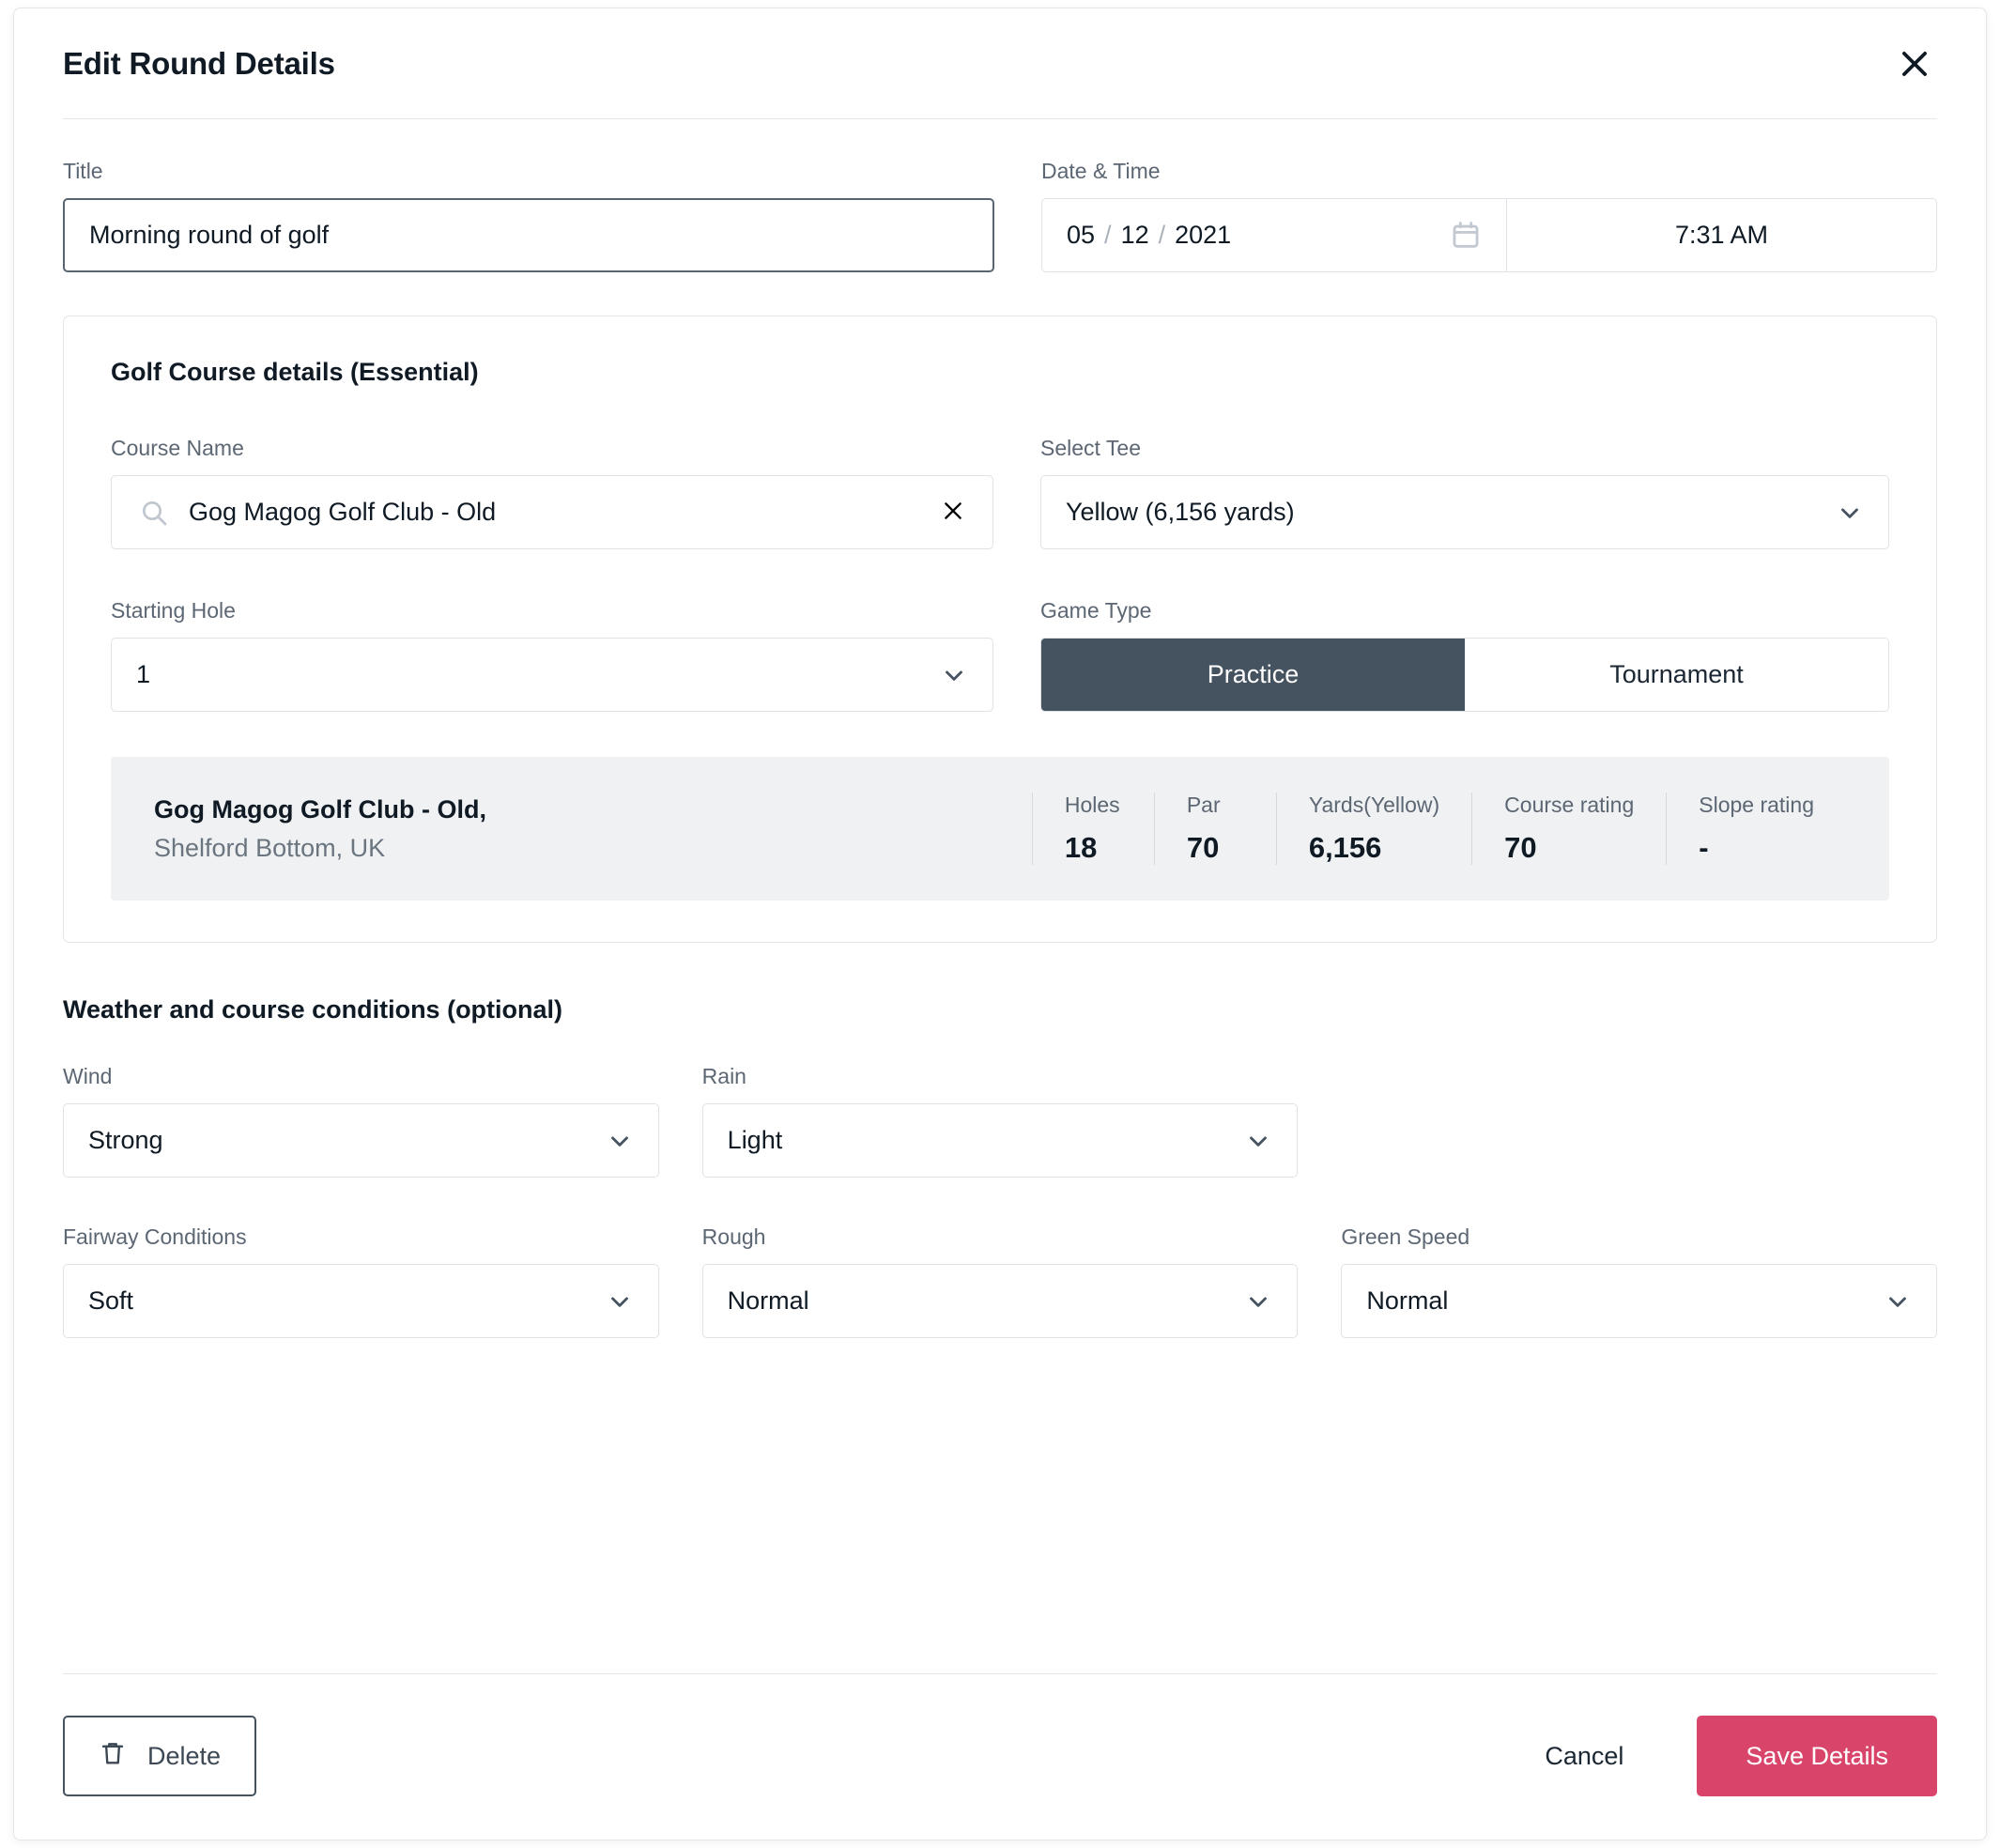 This screenshot has width=2000, height=1848. I want to click on green-speed-group: Green Speed Normal, so click(1639, 1281).